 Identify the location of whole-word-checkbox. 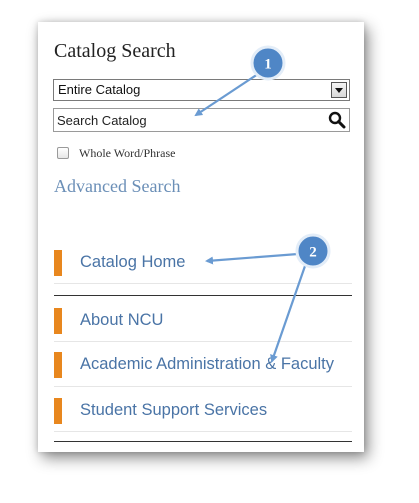
(63, 153).